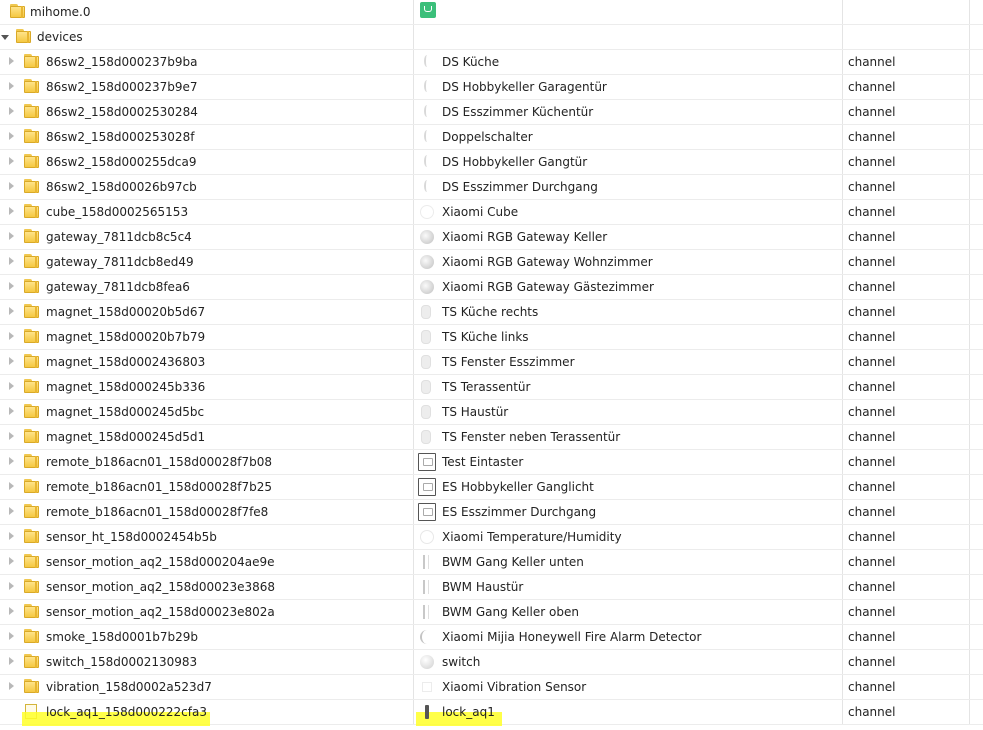 This screenshot has height=730, width=983. Describe the element at coordinates (122, 112) in the screenshot. I see `device-id-label: 86sw2_158d0002530284` at that location.